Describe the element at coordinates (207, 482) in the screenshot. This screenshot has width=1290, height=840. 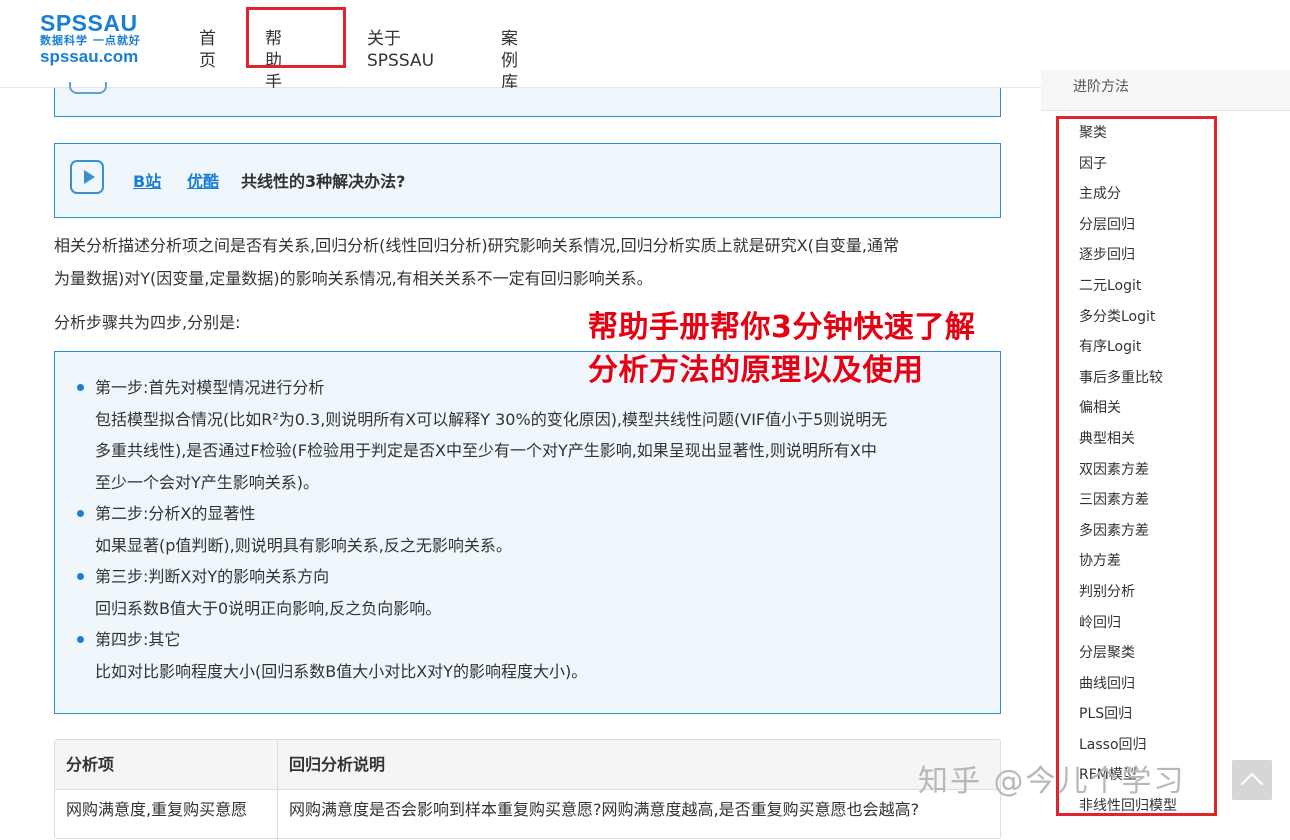
I see `step-desc: 至少一个会对Y产生影响关系)。` at that location.